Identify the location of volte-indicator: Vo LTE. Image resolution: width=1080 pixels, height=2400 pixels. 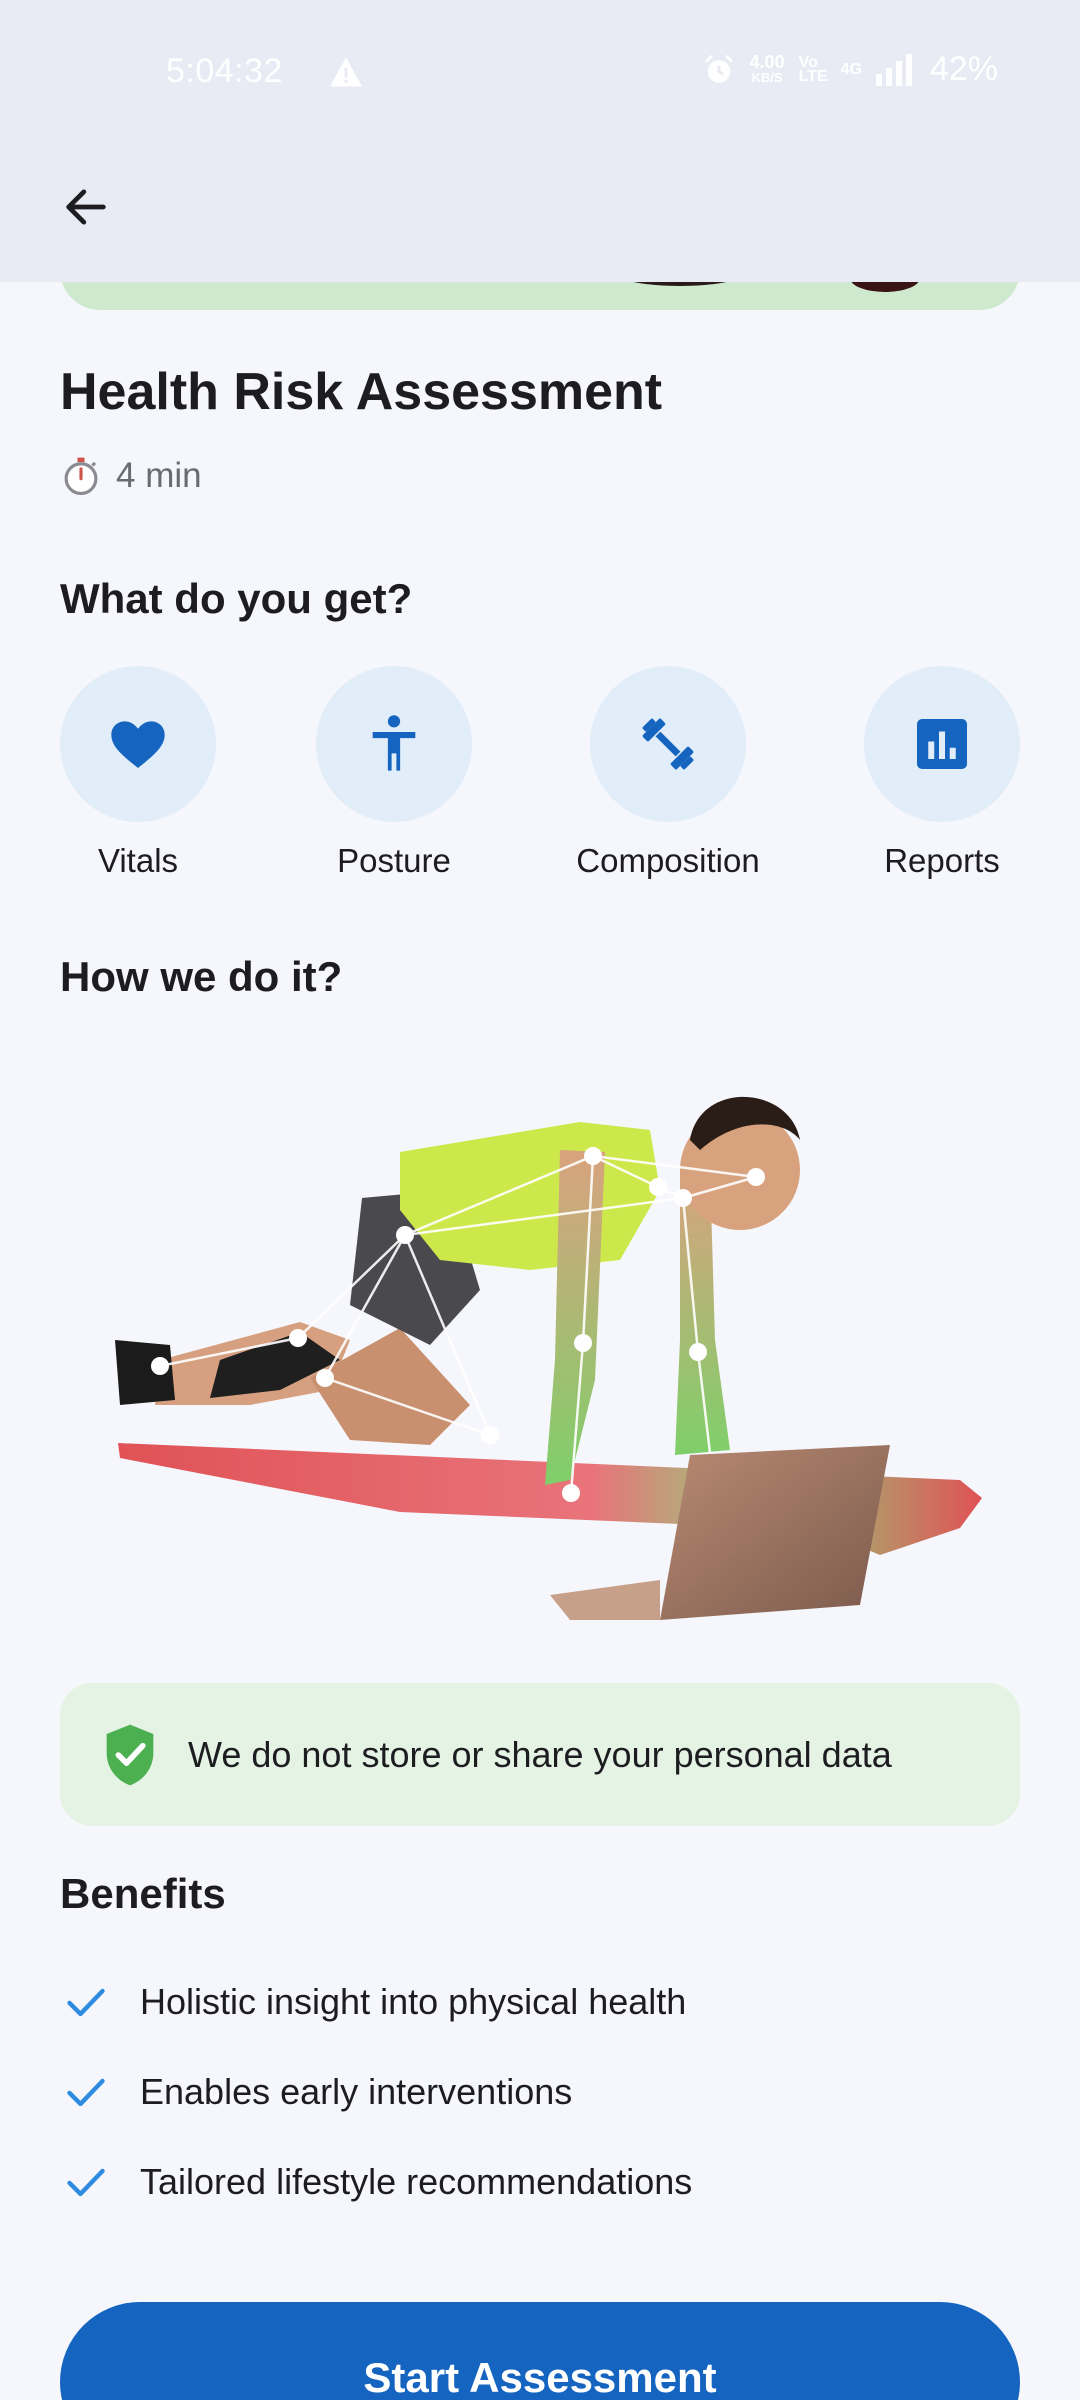
(813, 69).